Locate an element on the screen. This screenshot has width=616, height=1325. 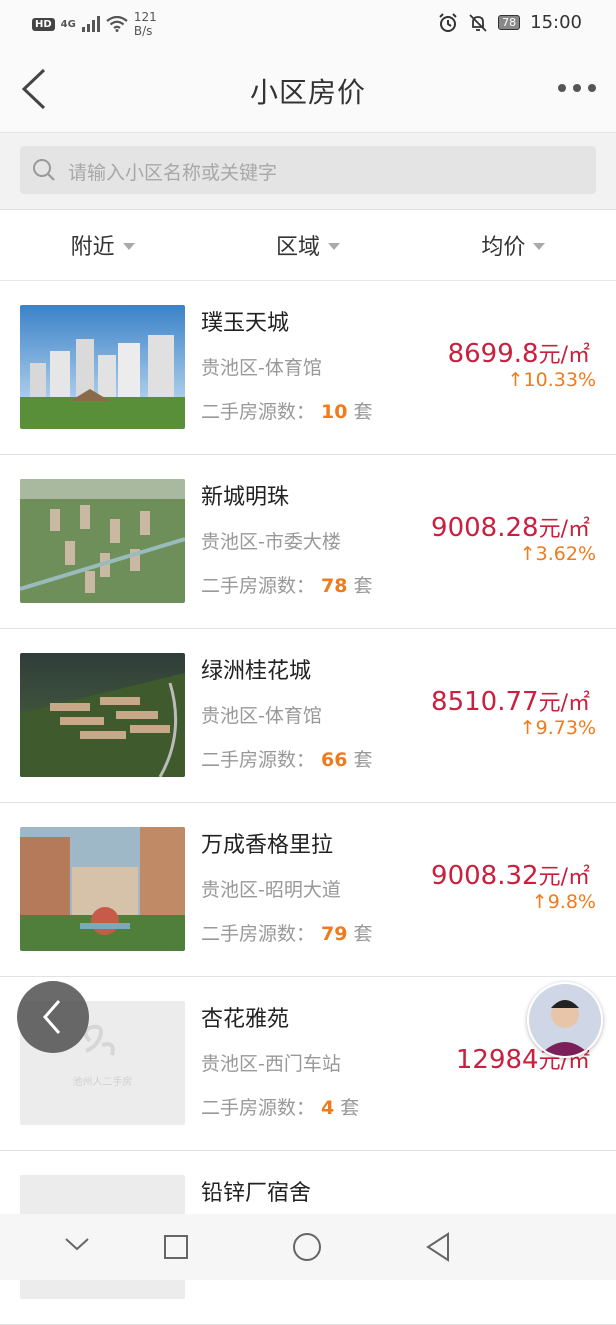
community-location: 贵池区-市委大楼 is located at coordinates (271, 542).